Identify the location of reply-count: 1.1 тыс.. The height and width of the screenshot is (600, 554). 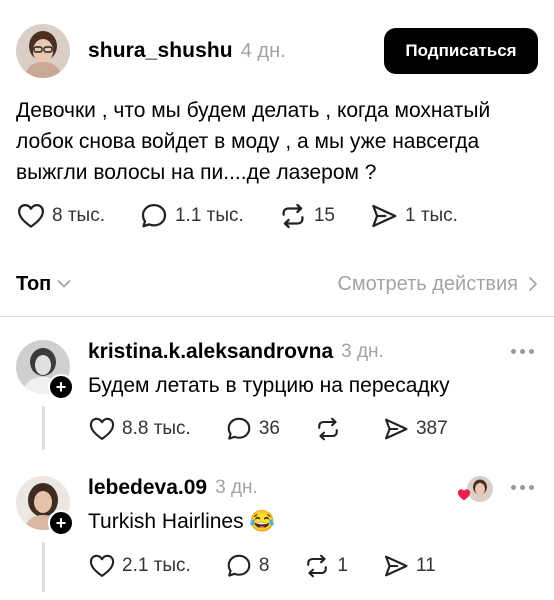
(209, 215).